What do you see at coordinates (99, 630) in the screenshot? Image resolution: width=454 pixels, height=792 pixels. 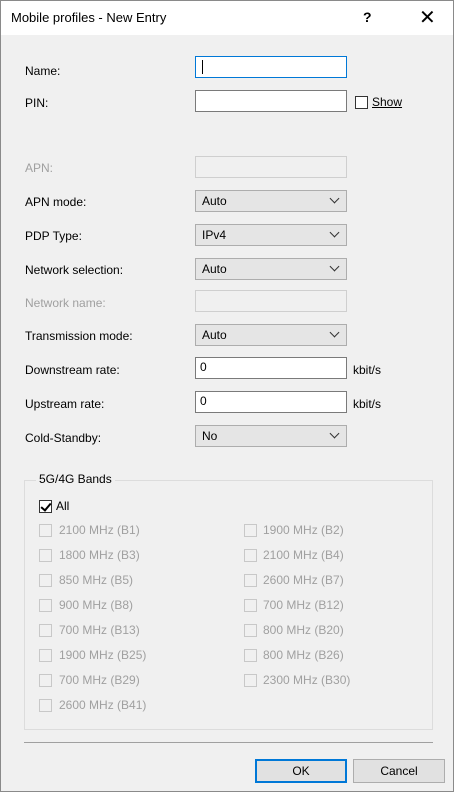 I see `band-label: 700 MHz (B13)` at bounding box center [99, 630].